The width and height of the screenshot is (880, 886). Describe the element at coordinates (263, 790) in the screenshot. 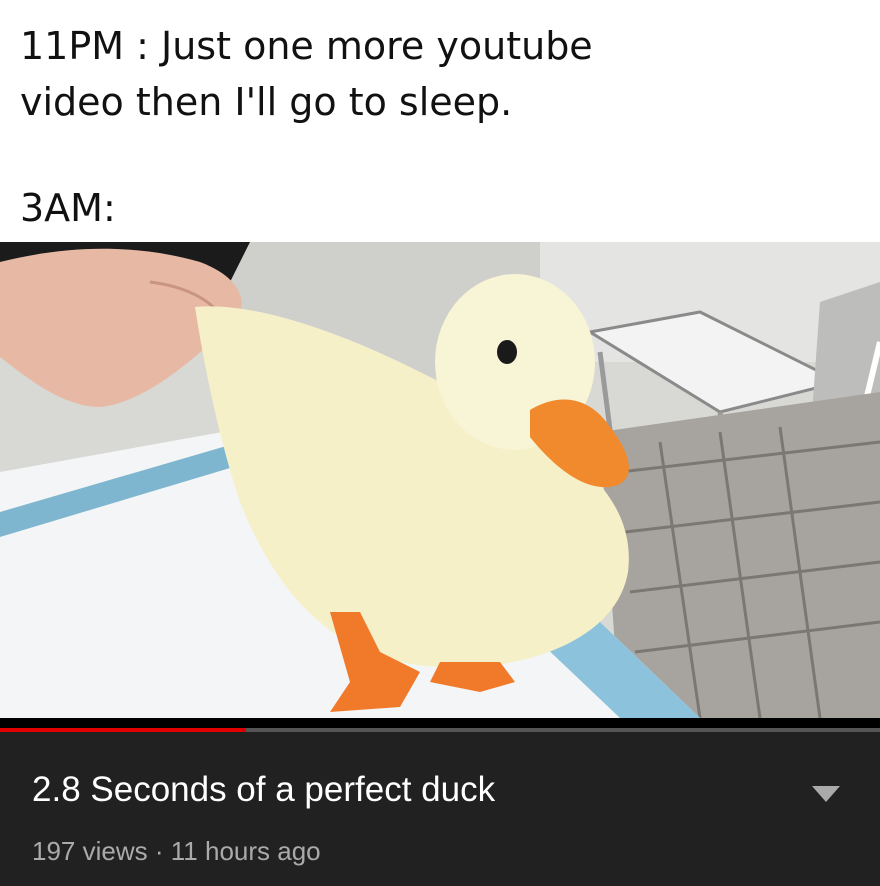

I see `video-title: 2.8 Seconds of a perfect duck` at that location.